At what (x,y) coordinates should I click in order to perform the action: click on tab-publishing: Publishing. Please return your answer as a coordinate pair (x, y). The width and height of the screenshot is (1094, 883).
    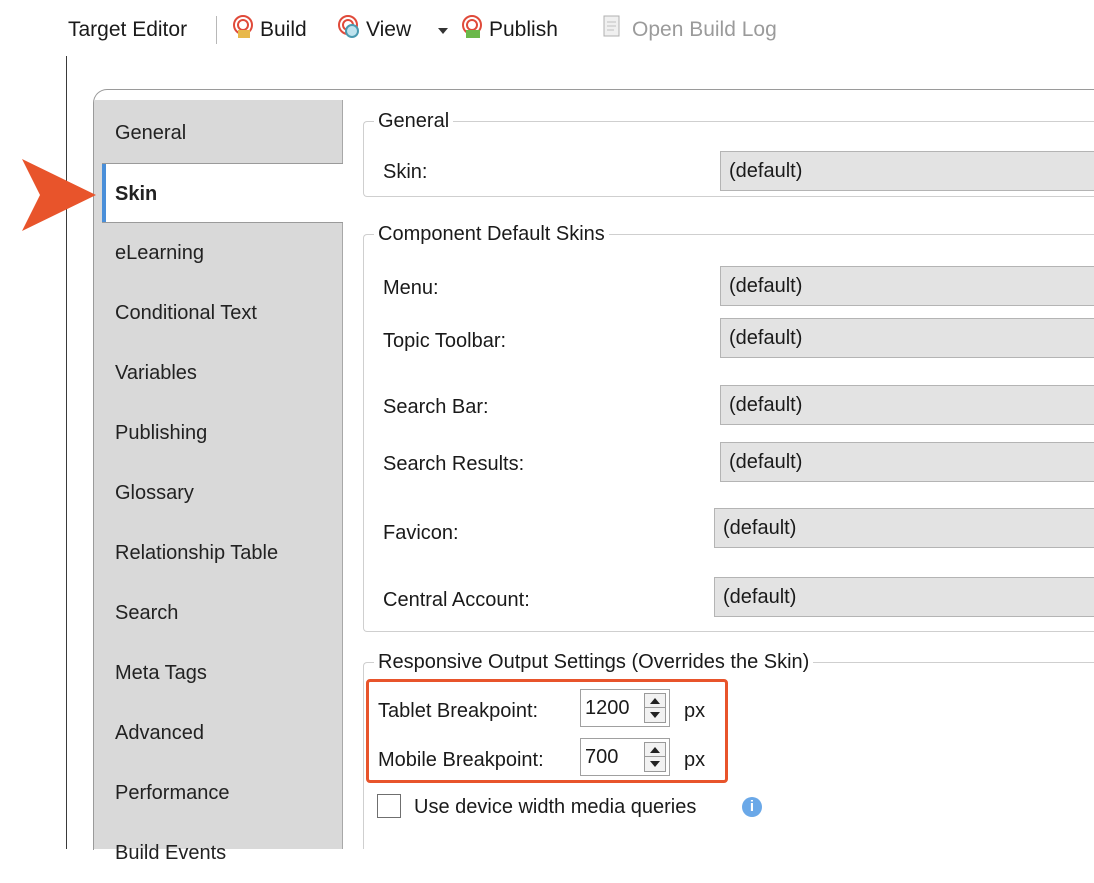
    Looking at the image, I should click on (218, 433).